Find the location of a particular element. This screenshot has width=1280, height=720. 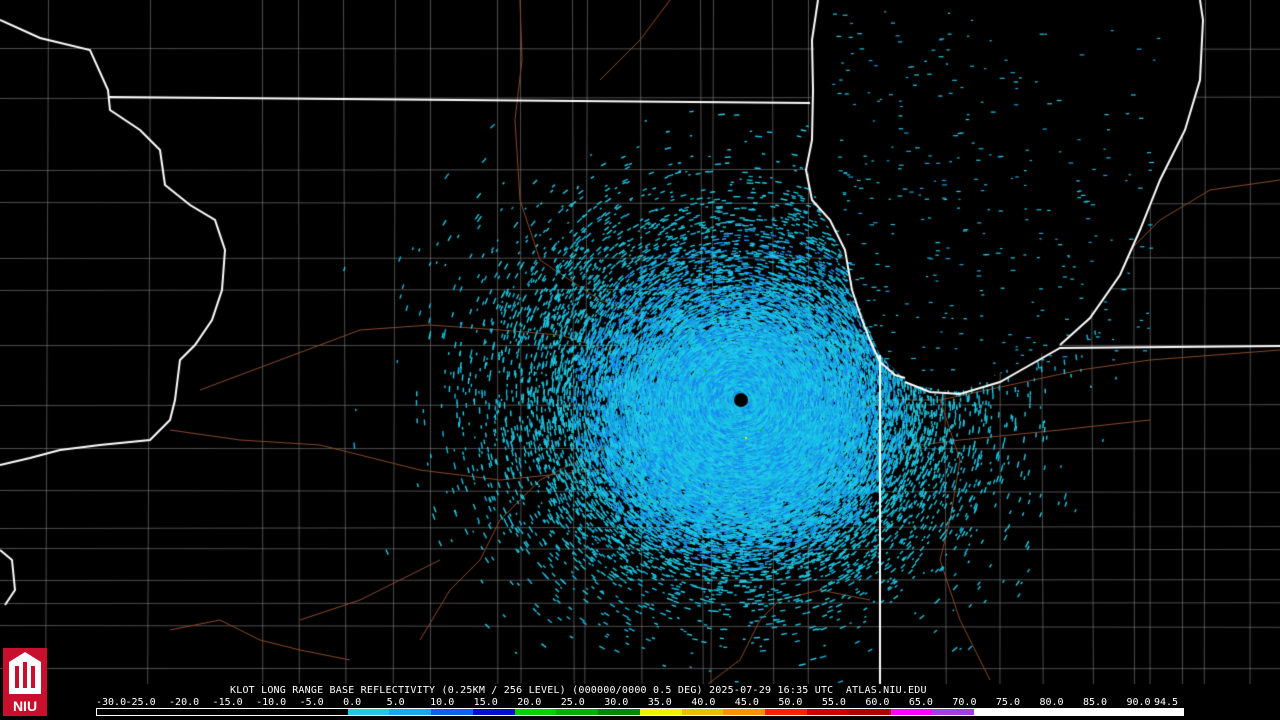

colorbar-label: 94.5 is located at coordinates (1166, 702).